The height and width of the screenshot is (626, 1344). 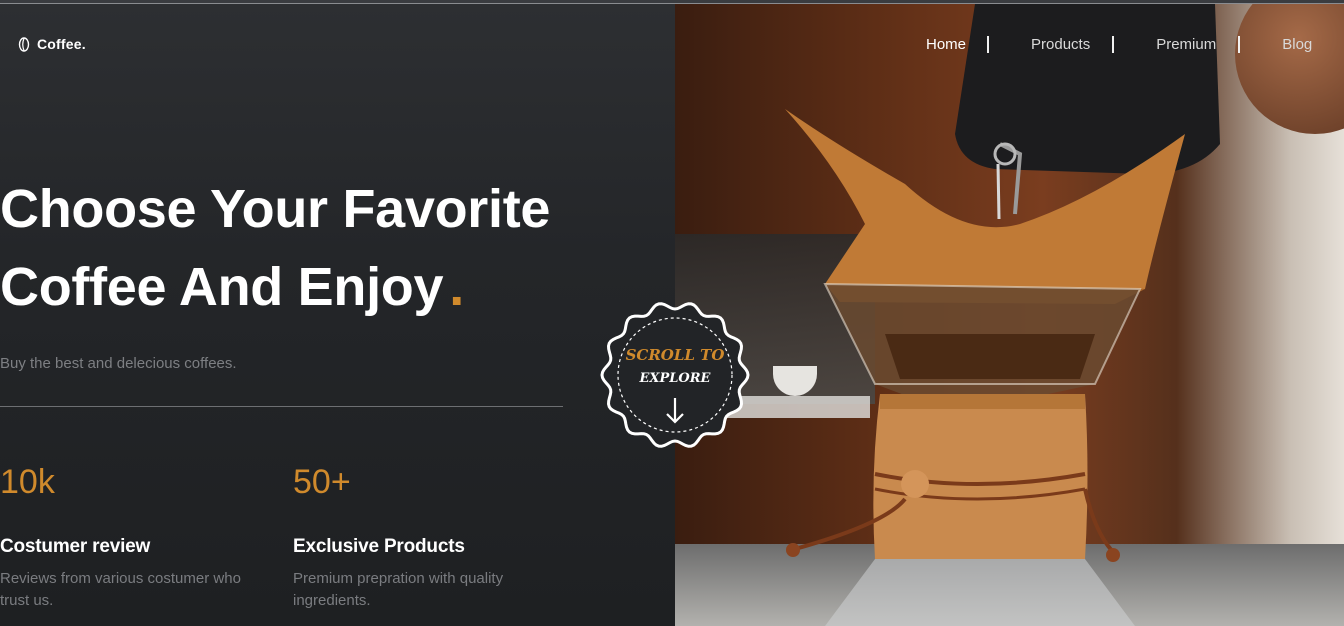 What do you see at coordinates (24, 44) in the screenshot?
I see `coffee-bean-icon` at bounding box center [24, 44].